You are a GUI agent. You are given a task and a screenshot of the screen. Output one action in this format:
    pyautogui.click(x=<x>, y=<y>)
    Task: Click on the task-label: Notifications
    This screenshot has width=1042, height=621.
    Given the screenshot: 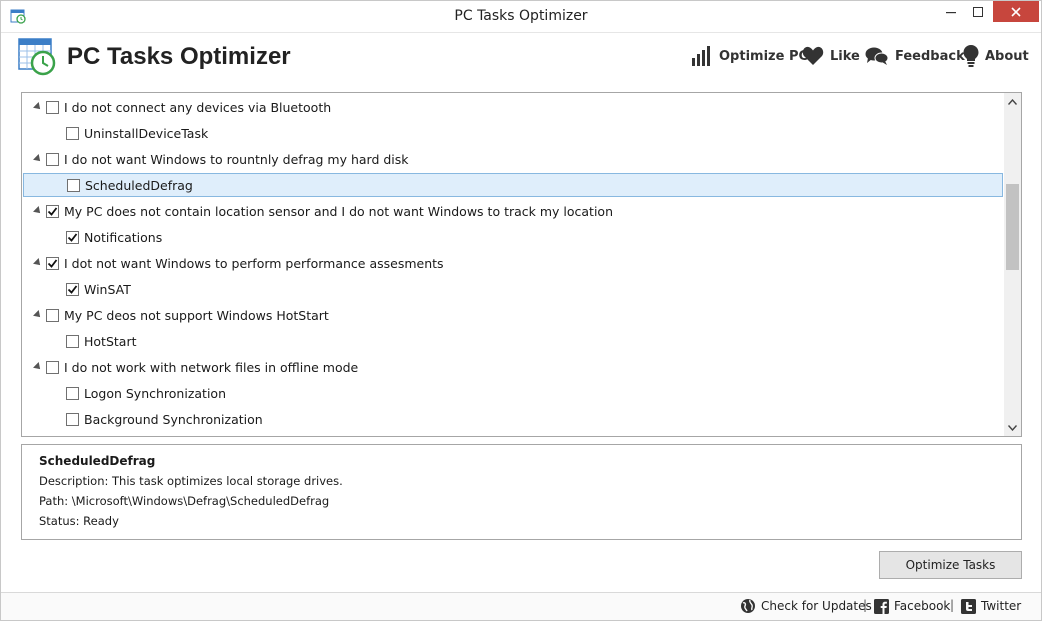 What is the action you would take?
    pyautogui.click(x=123, y=237)
    